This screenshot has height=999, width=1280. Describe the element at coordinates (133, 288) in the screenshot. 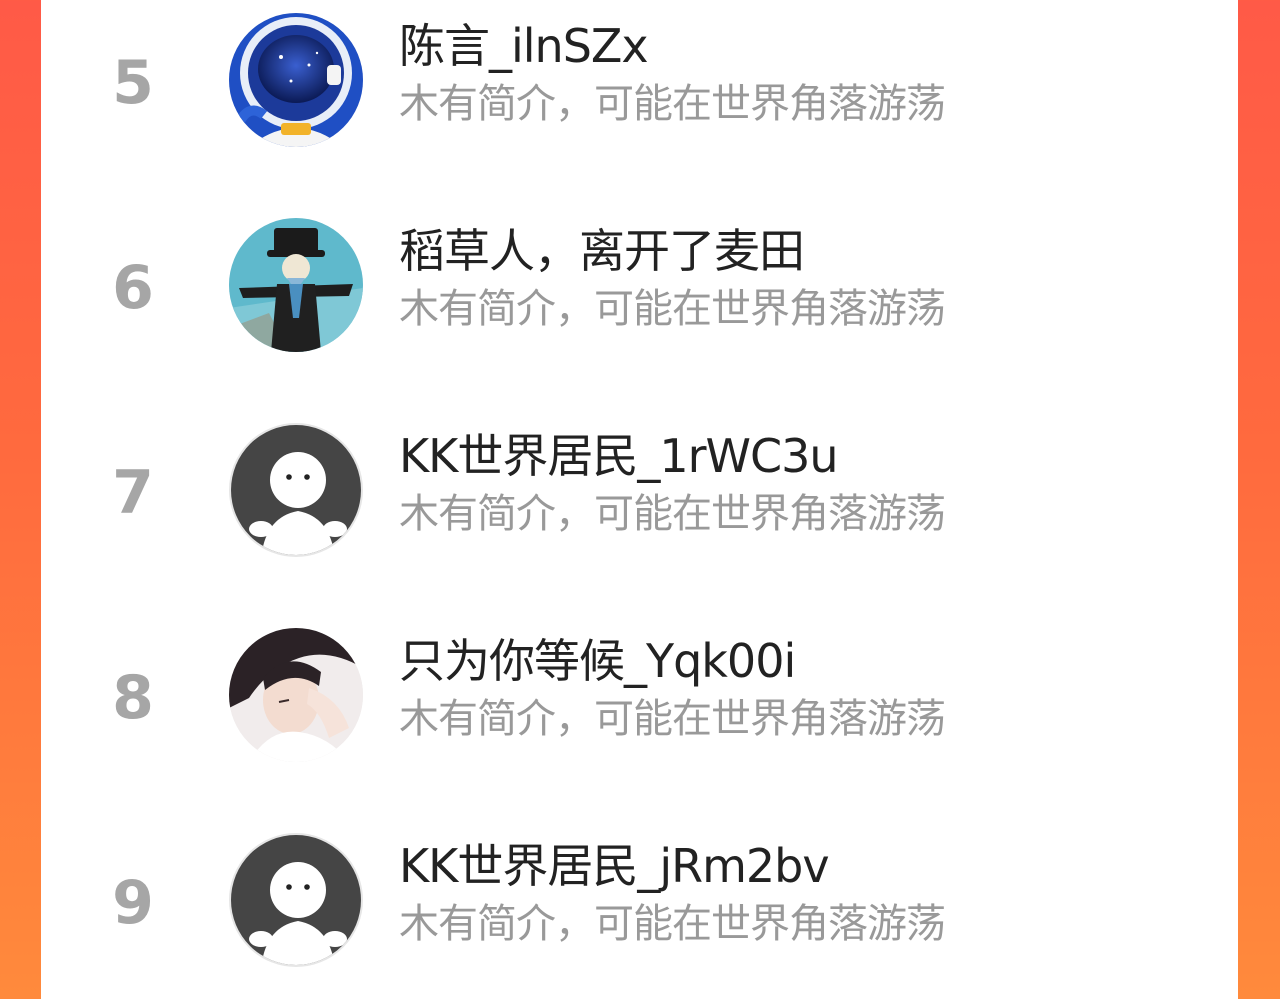

I see `rank-number: 6` at that location.